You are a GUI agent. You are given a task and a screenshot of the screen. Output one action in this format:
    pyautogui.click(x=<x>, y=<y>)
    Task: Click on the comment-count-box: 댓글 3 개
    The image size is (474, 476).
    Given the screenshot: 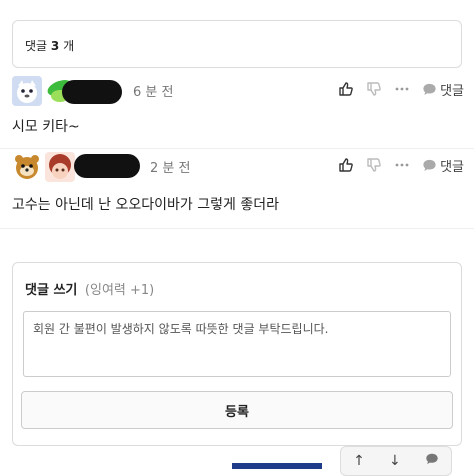 What is the action you would take?
    pyautogui.click(x=237, y=44)
    